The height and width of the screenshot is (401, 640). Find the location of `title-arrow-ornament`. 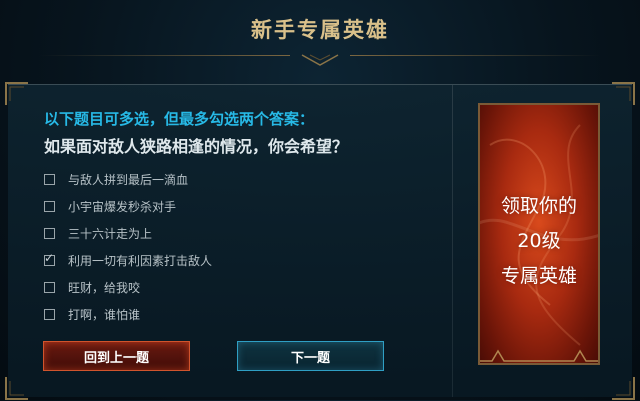

title-arrow-ornament is located at coordinates (320, 60).